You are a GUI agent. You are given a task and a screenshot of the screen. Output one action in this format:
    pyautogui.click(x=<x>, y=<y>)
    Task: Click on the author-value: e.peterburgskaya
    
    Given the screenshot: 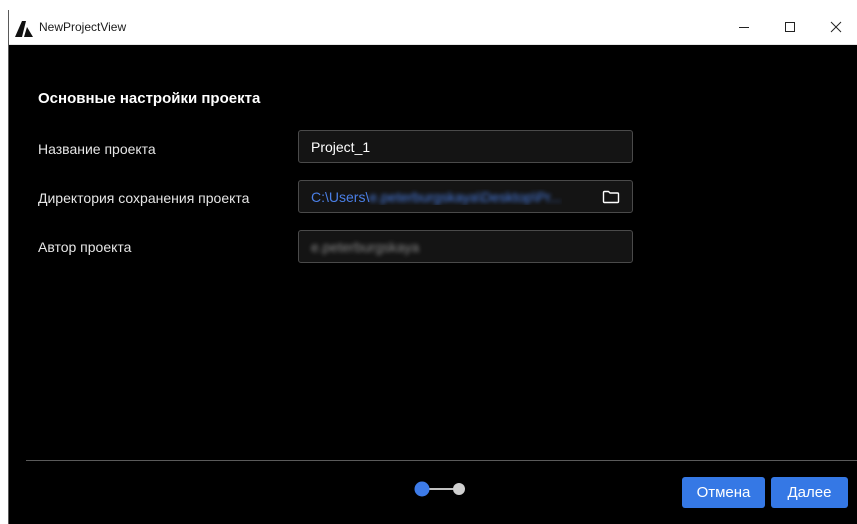 What is the action you would take?
    pyautogui.click(x=365, y=246)
    